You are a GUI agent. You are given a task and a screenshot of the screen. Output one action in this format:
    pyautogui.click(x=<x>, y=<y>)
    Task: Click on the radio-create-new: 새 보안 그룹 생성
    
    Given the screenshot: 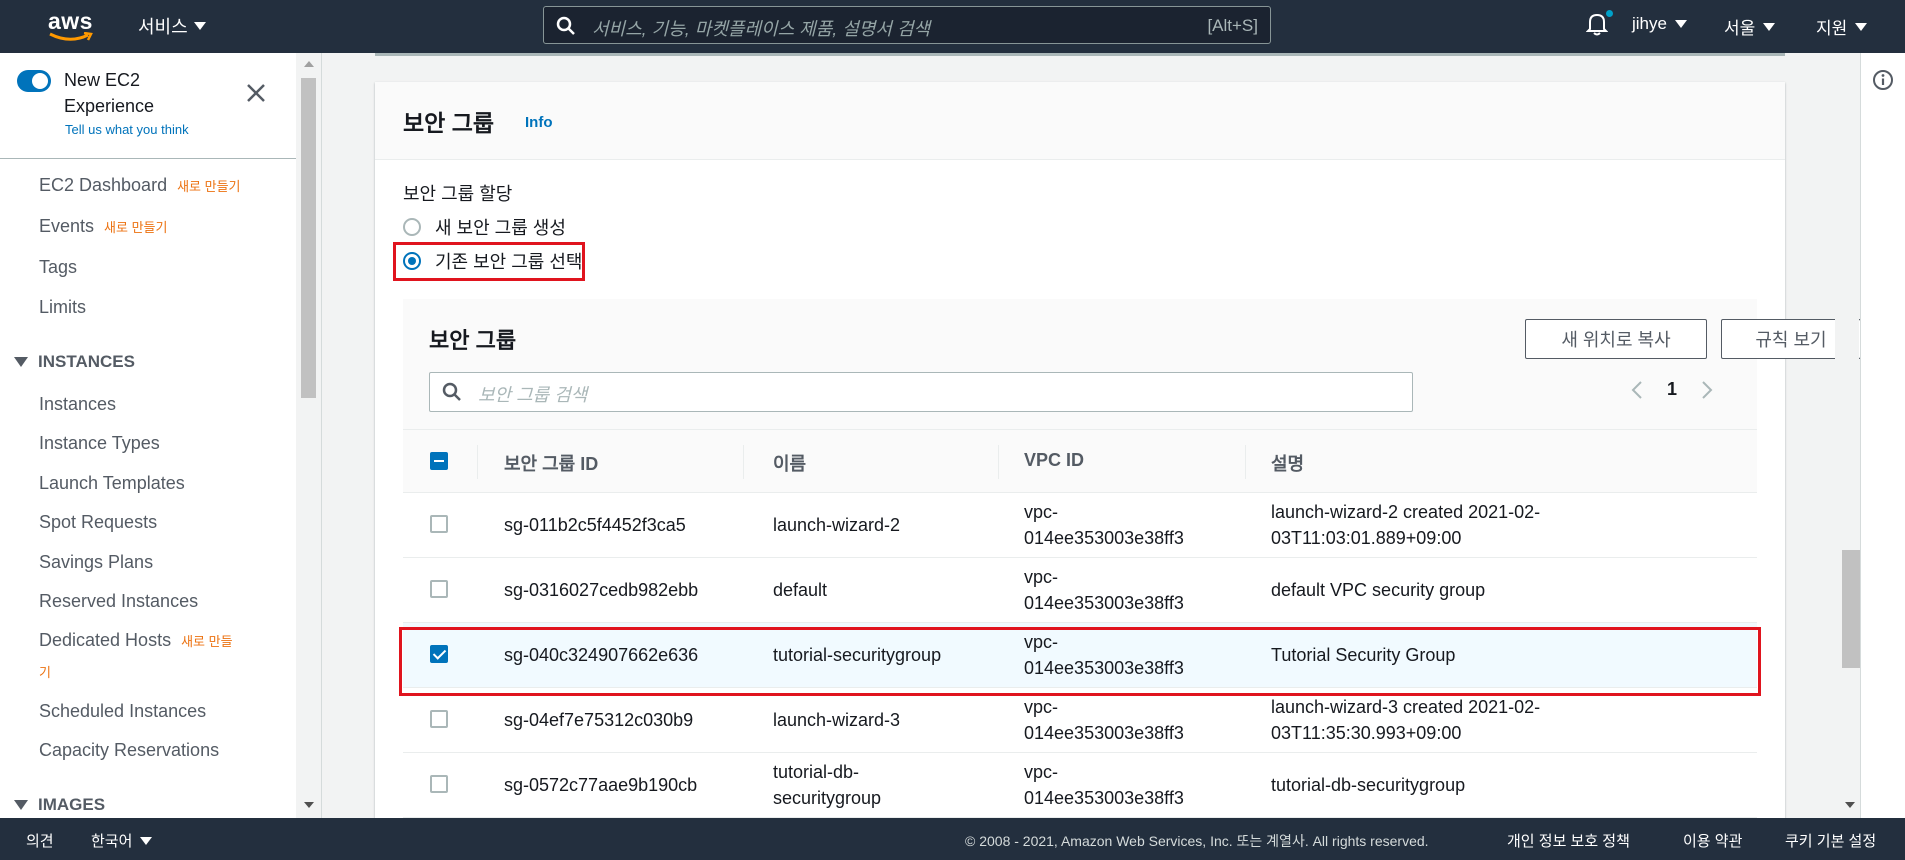 What is the action you would take?
    pyautogui.click(x=484, y=227)
    